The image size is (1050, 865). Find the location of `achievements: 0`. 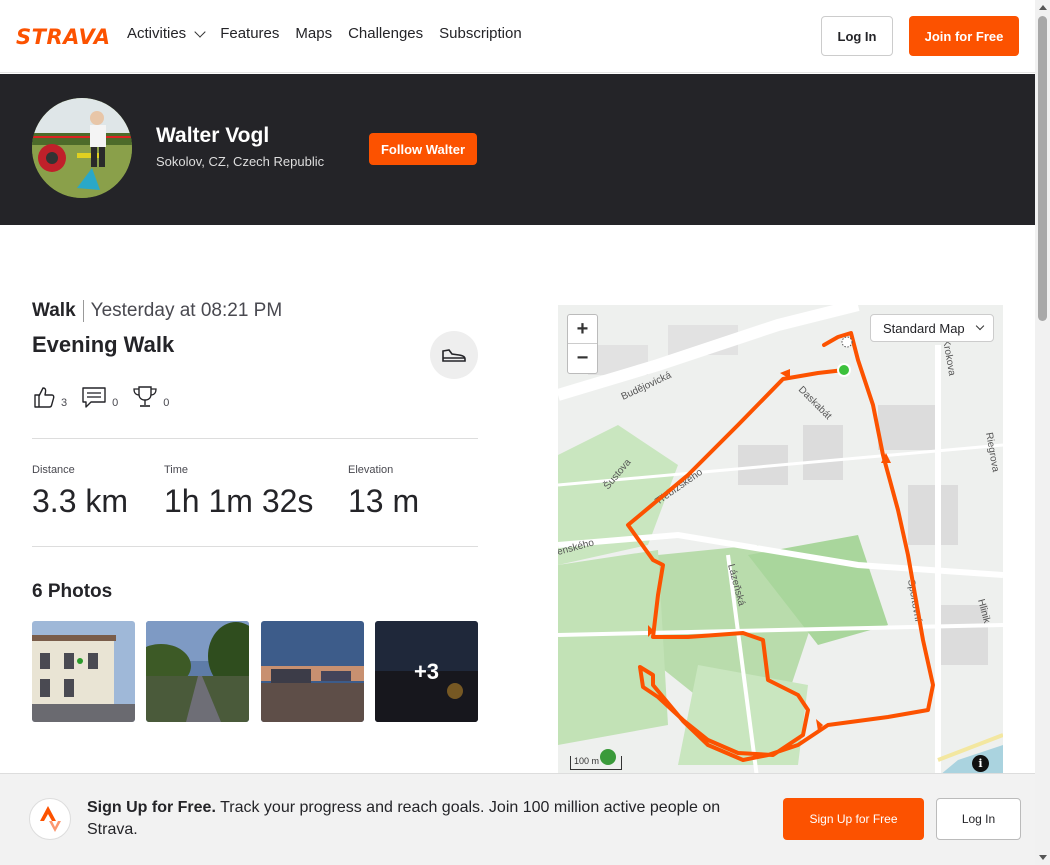

achievements: 0 is located at coordinates (150, 397).